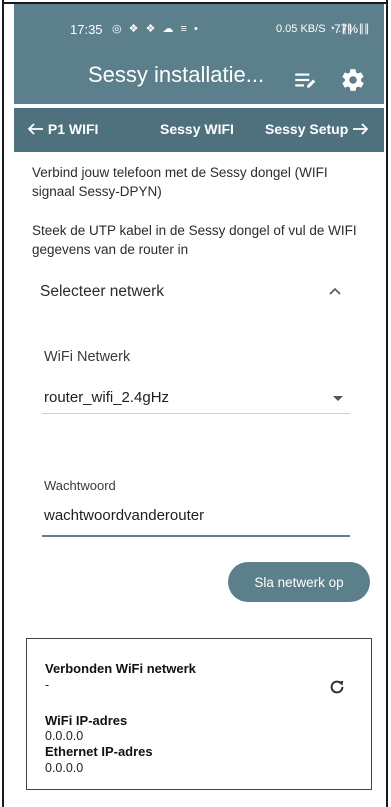  What do you see at coordinates (86, 29) in the screenshot?
I see `status-time: 17:35` at bounding box center [86, 29].